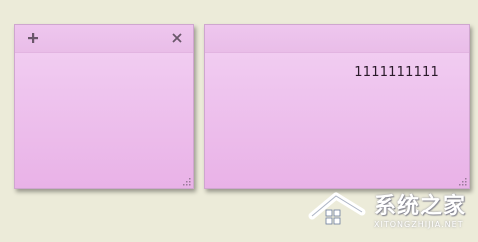 This screenshot has height=242, width=478. I want to click on watermark-title: 系统之家, so click(420, 206).